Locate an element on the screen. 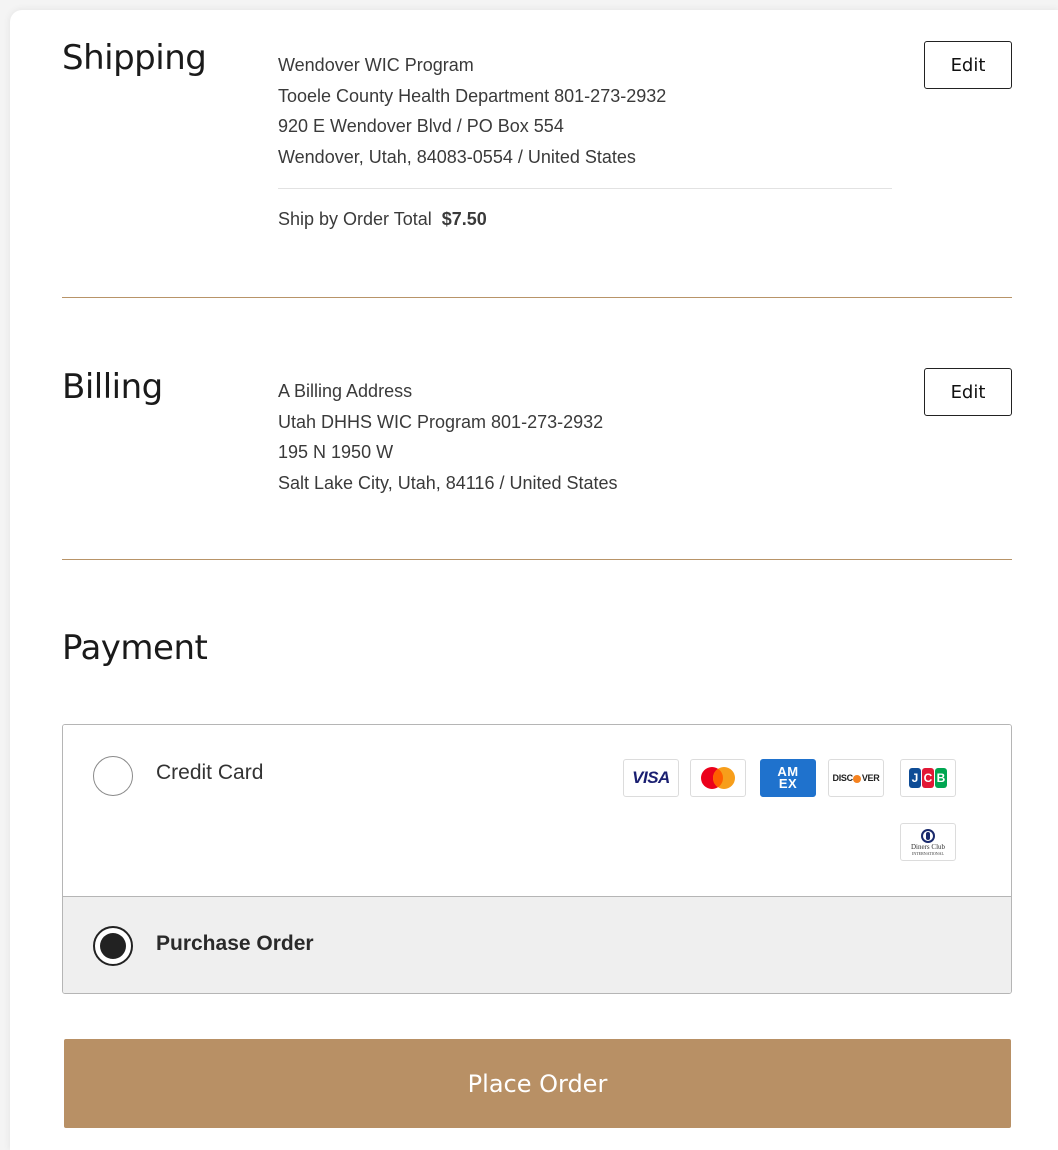 The width and height of the screenshot is (1058, 1150). jcb-logo-icon: J C B is located at coordinates (928, 778).